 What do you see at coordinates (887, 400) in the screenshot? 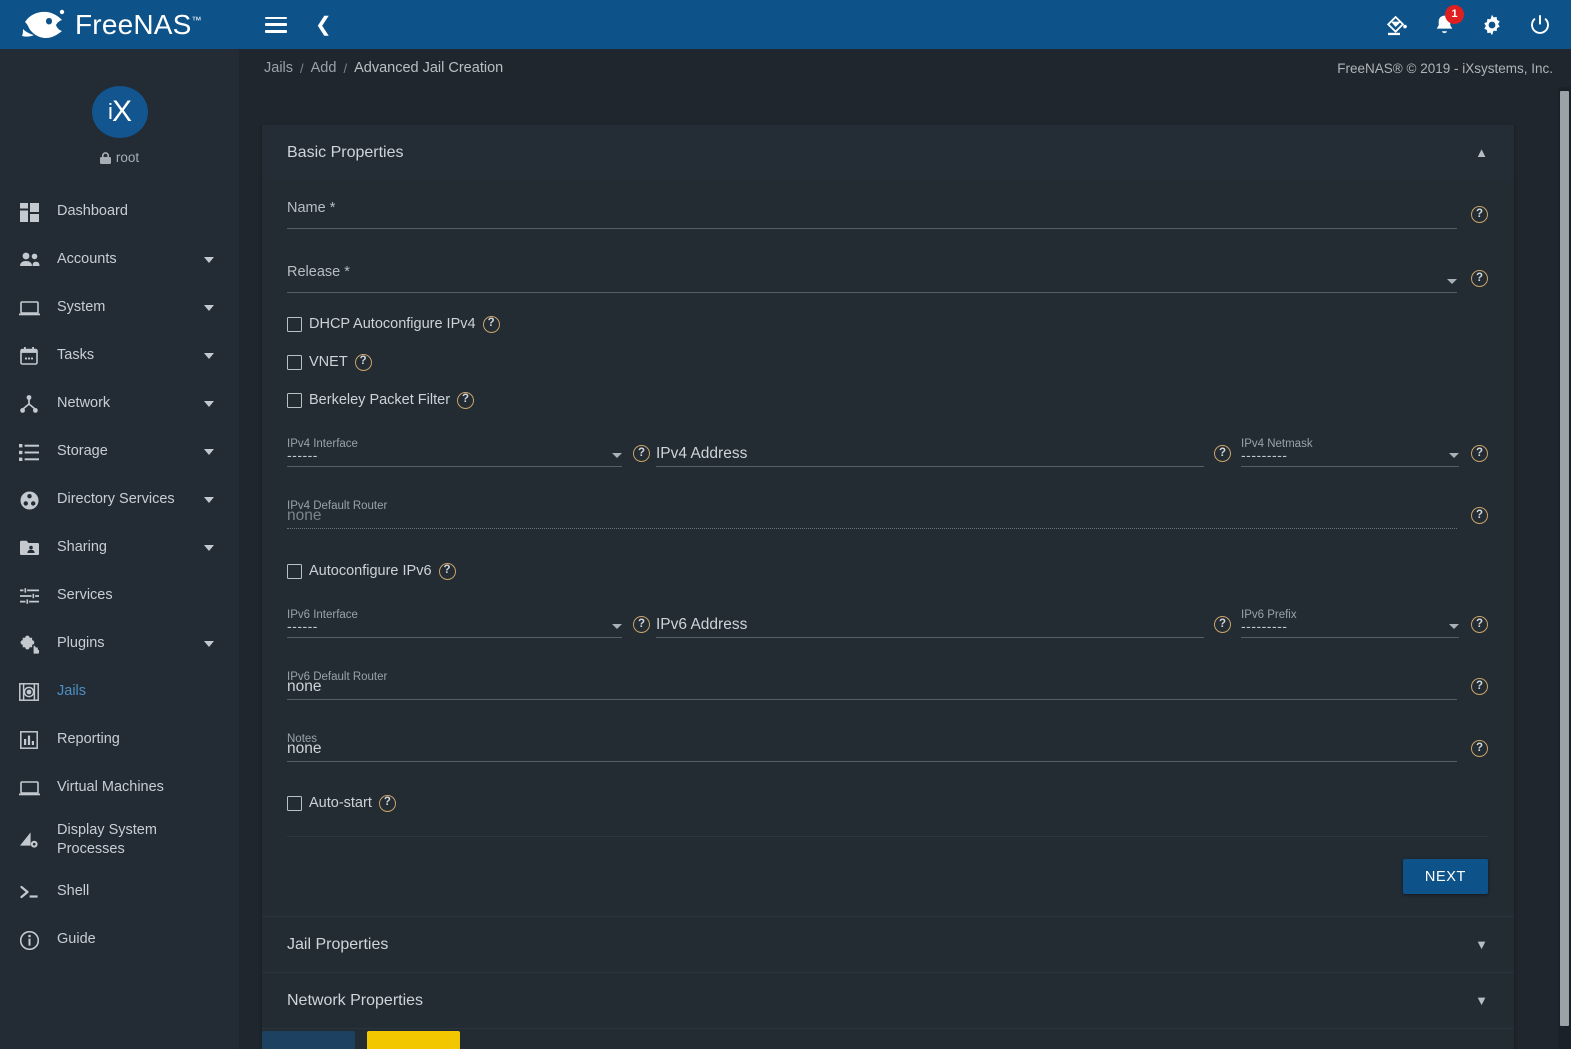
I see `row-berkeley-packet-filter: Berkeley Packet Filter ?` at bounding box center [887, 400].